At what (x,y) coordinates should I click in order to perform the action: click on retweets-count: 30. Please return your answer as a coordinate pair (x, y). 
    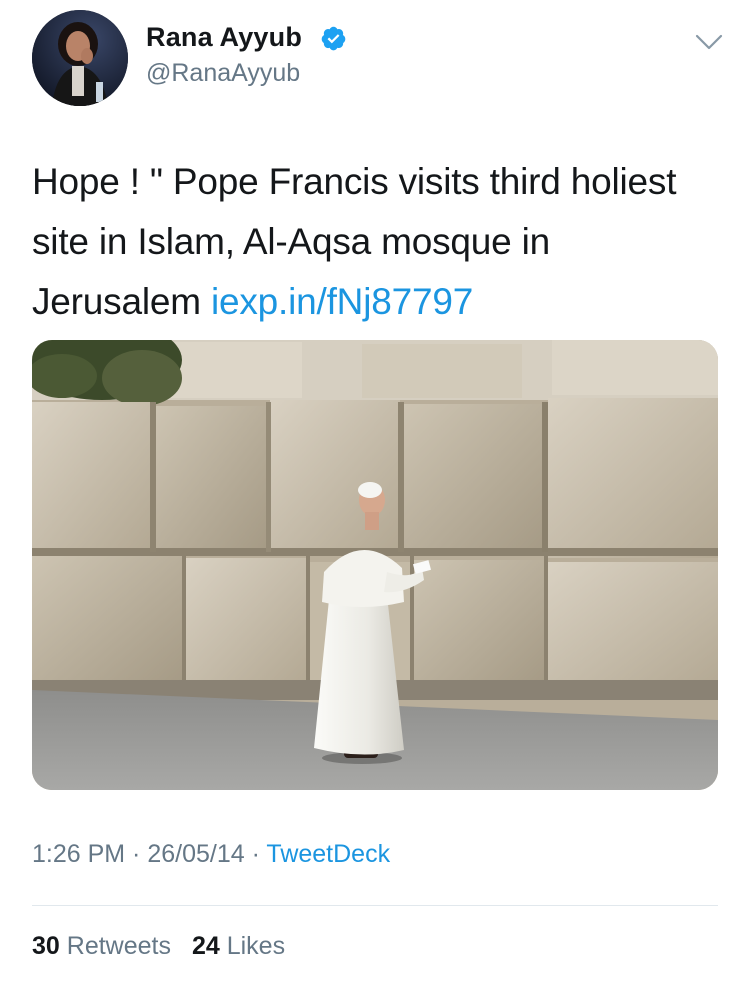
    Looking at the image, I should click on (46, 946).